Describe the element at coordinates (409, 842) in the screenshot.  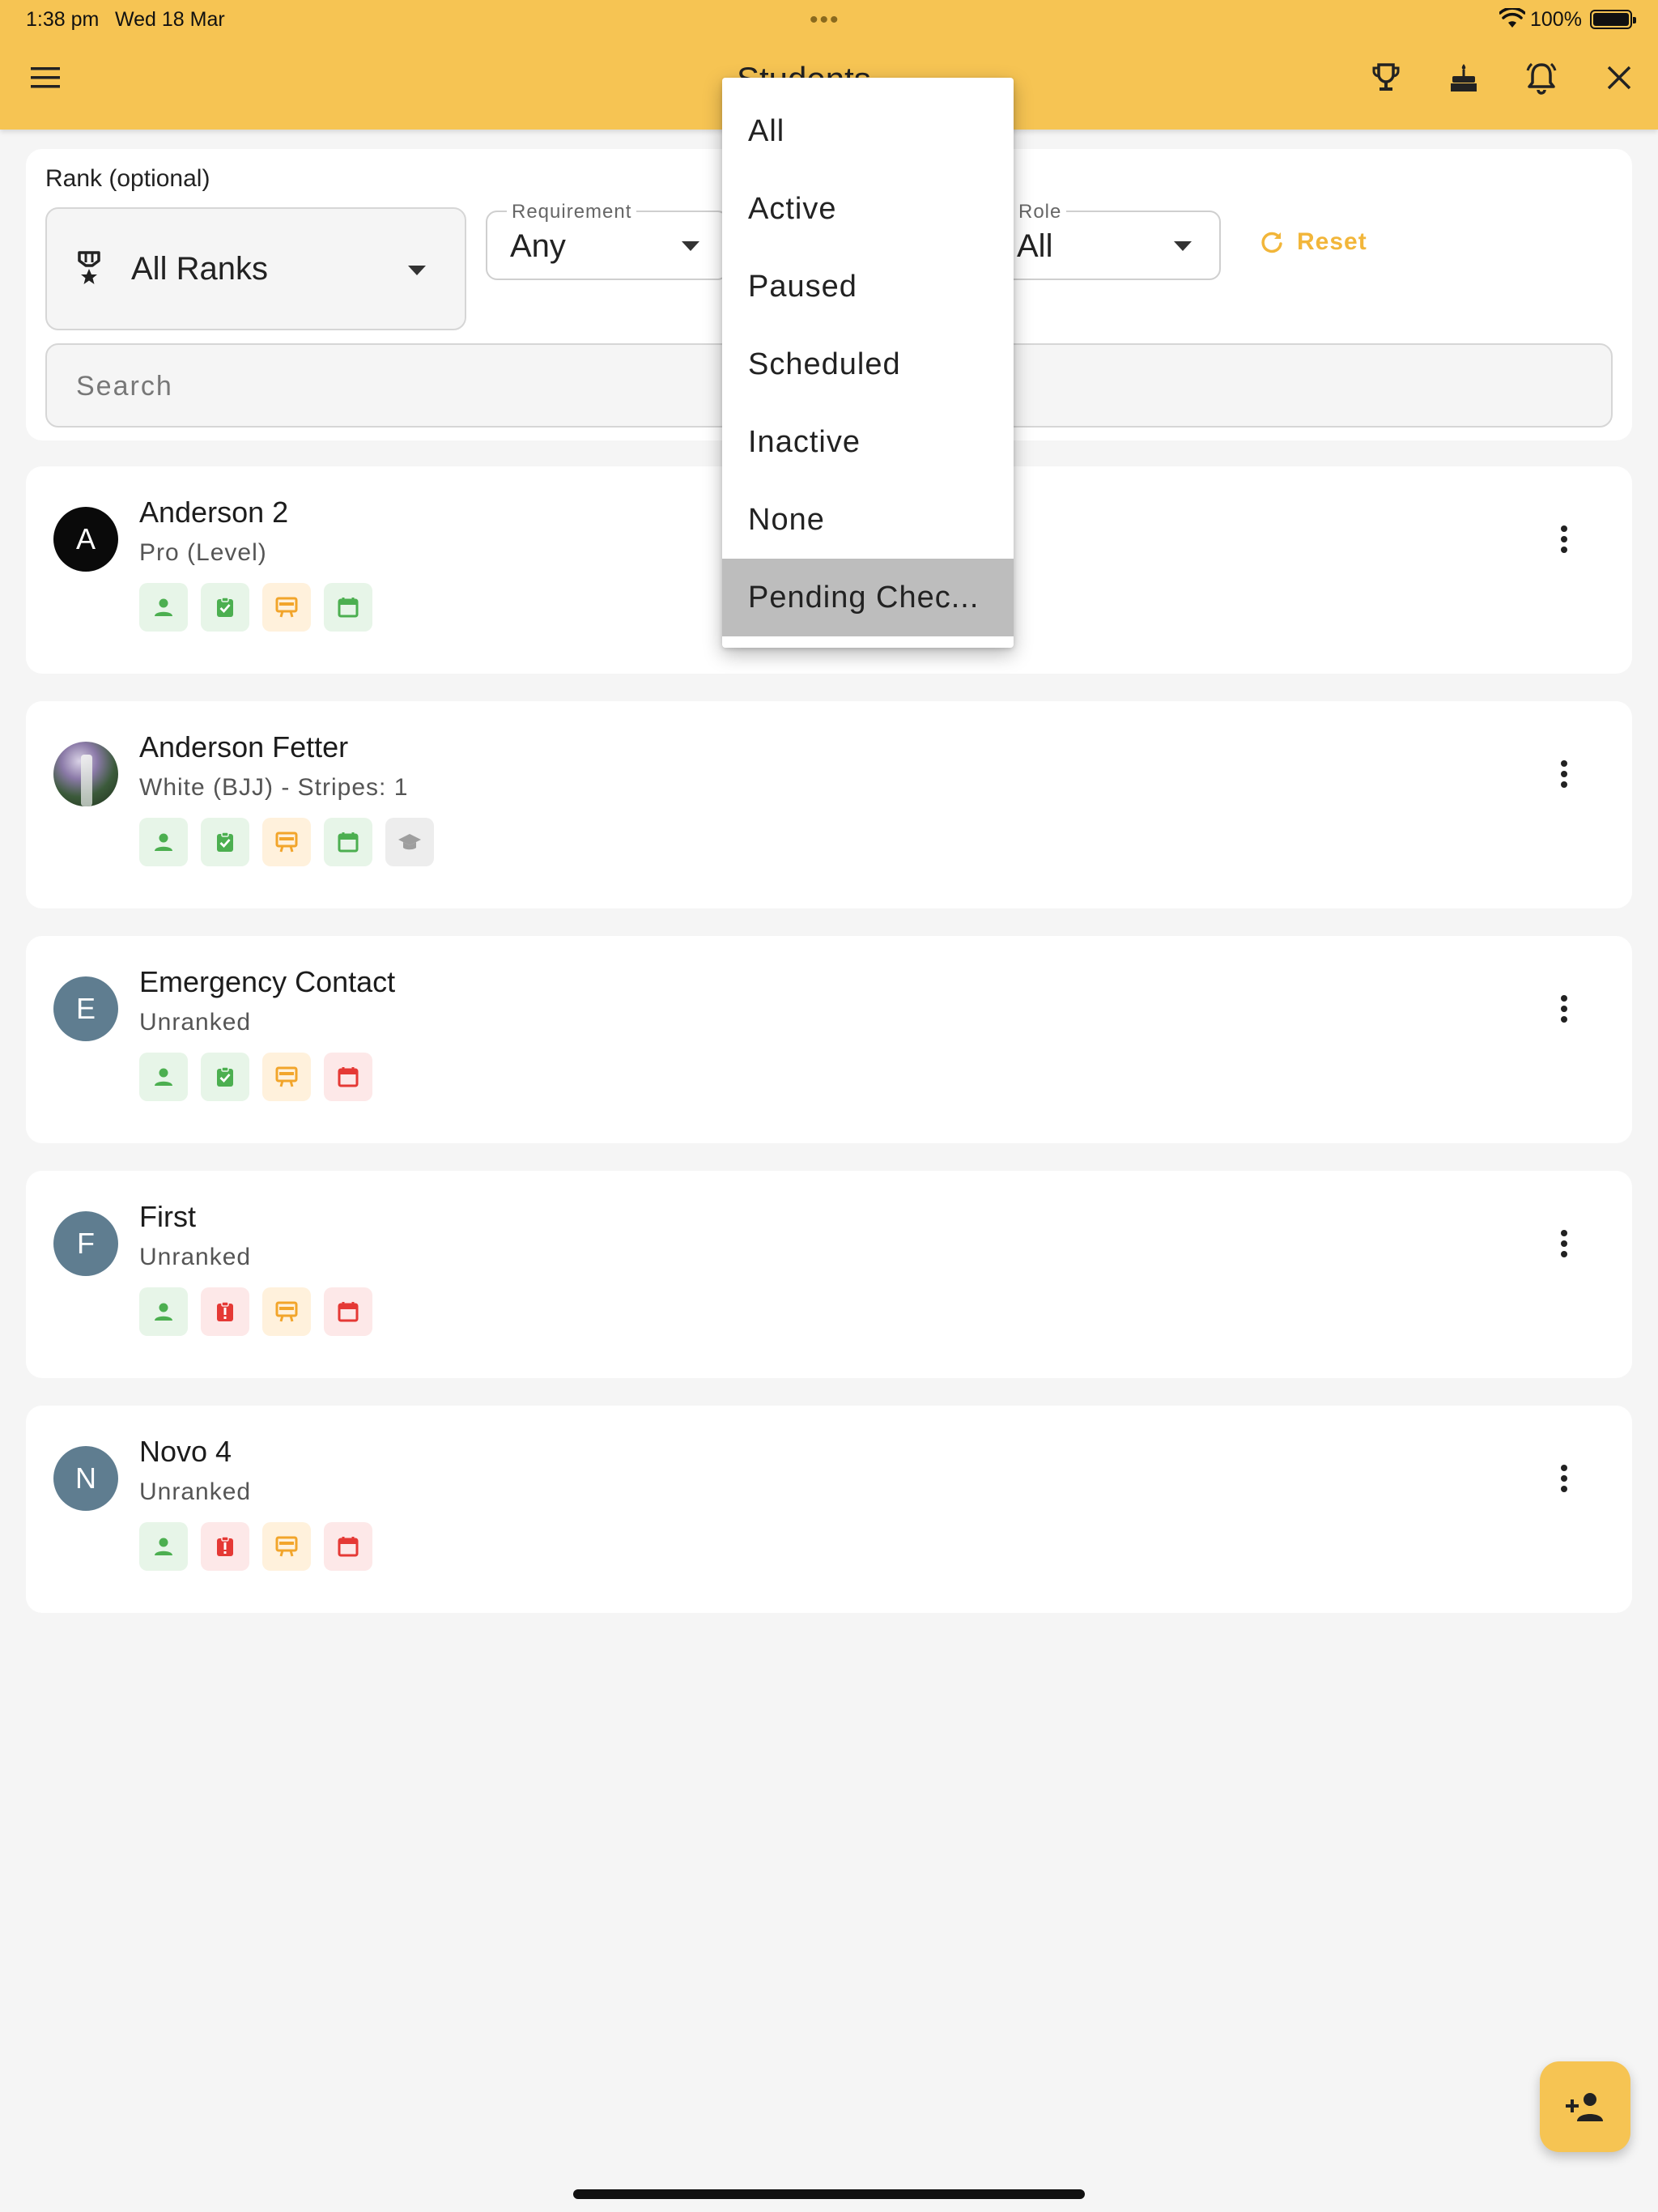
I see `graduation-cap-icon` at that location.